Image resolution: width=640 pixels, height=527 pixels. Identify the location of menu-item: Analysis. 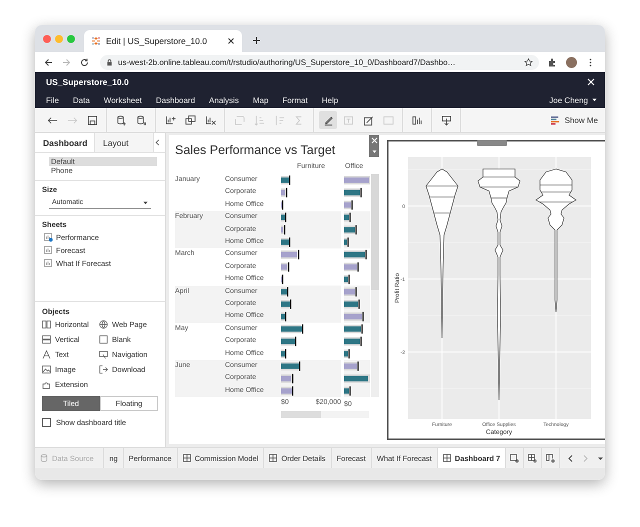
(224, 100).